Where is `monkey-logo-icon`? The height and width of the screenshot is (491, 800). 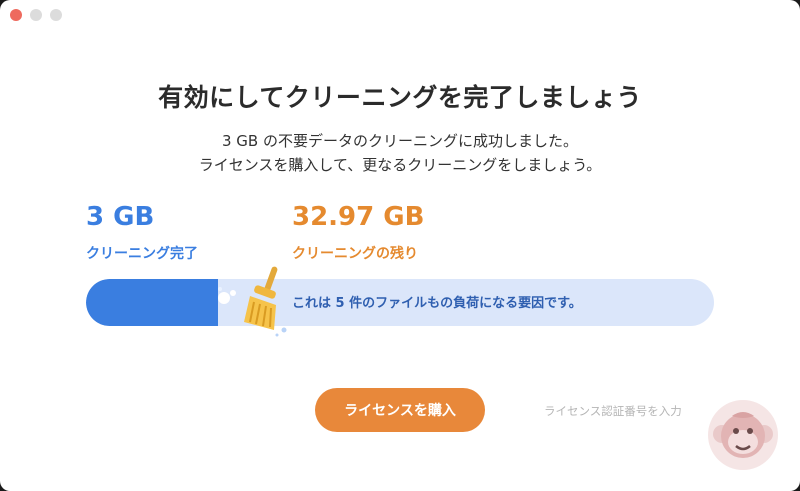 monkey-logo-icon is located at coordinates (743, 435).